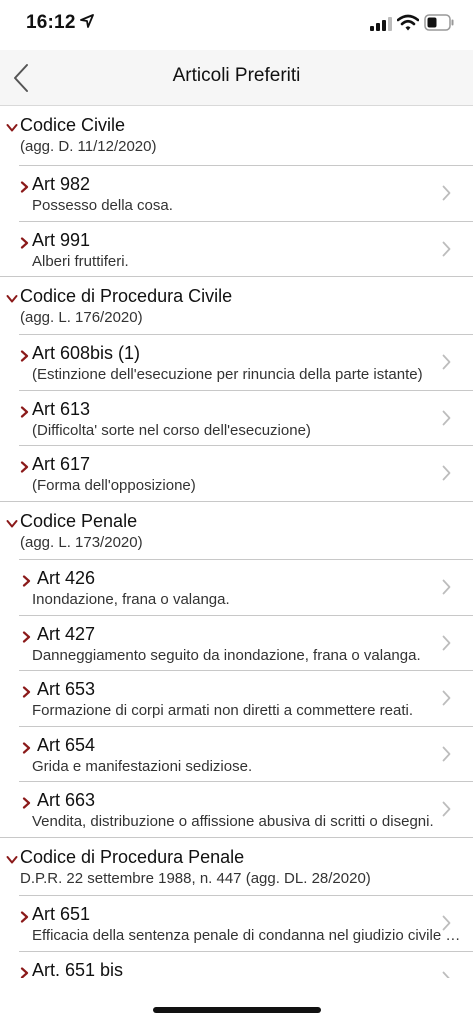  I want to click on article-description: Inondazione, frana o valanga., so click(131, 599).